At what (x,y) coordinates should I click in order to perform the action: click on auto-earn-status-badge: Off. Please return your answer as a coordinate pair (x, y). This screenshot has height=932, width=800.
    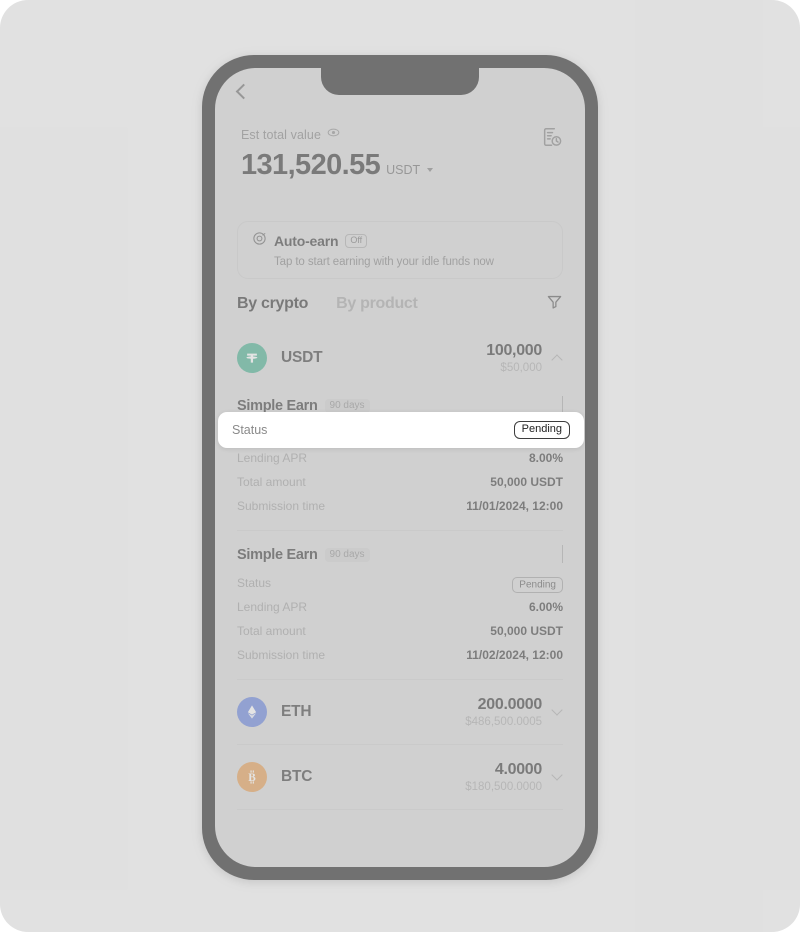
    Looking at the image, I should click on (356, 241).